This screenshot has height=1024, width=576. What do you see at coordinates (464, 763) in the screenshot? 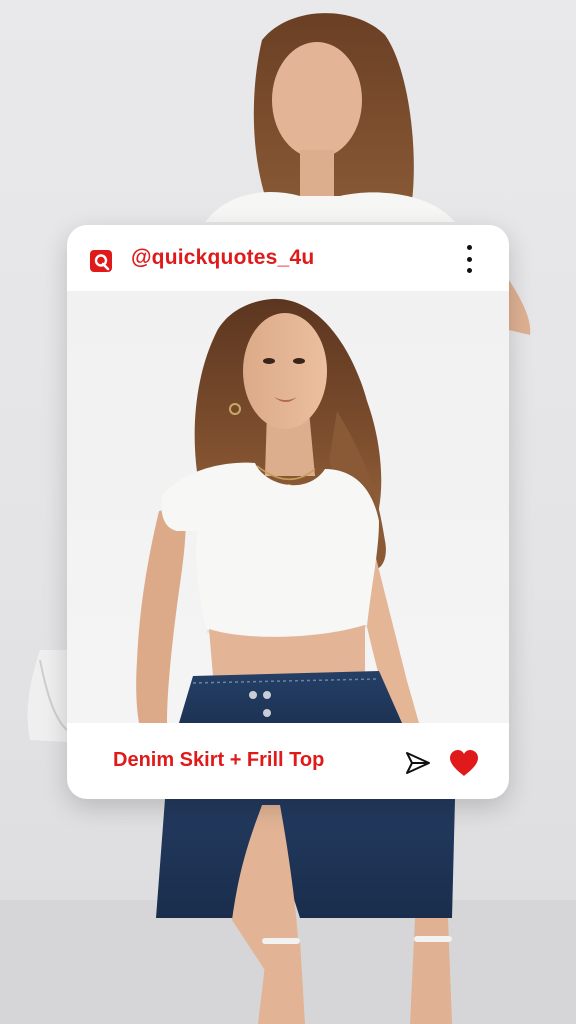
I see `heart-icon` at bounding box center [464, 763].